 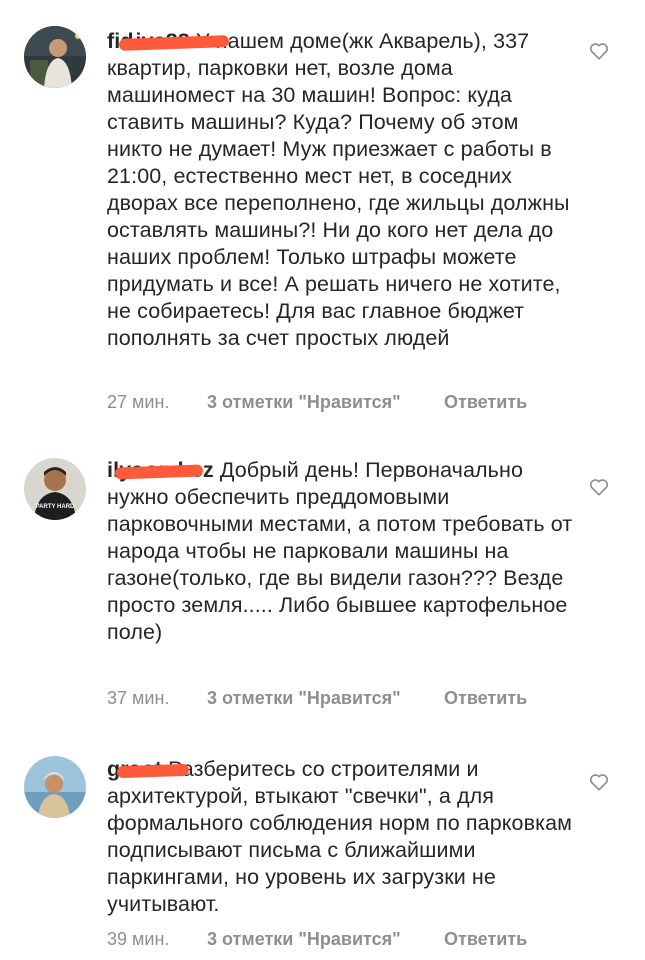 I want to click on comment-time: 37 мин., so click(x=138, y=698).